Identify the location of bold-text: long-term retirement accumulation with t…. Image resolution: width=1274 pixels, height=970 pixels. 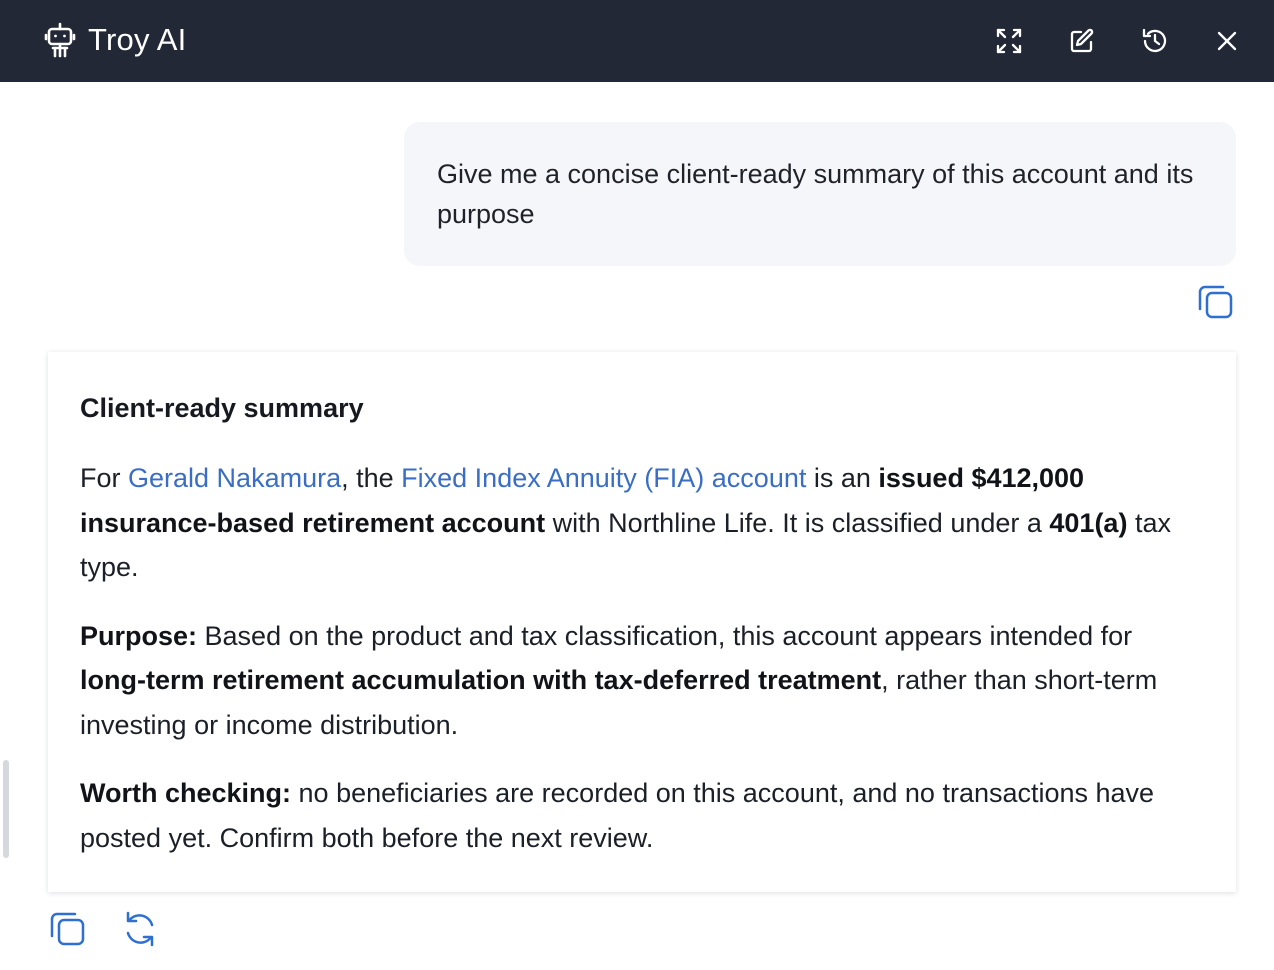
(481, 680).